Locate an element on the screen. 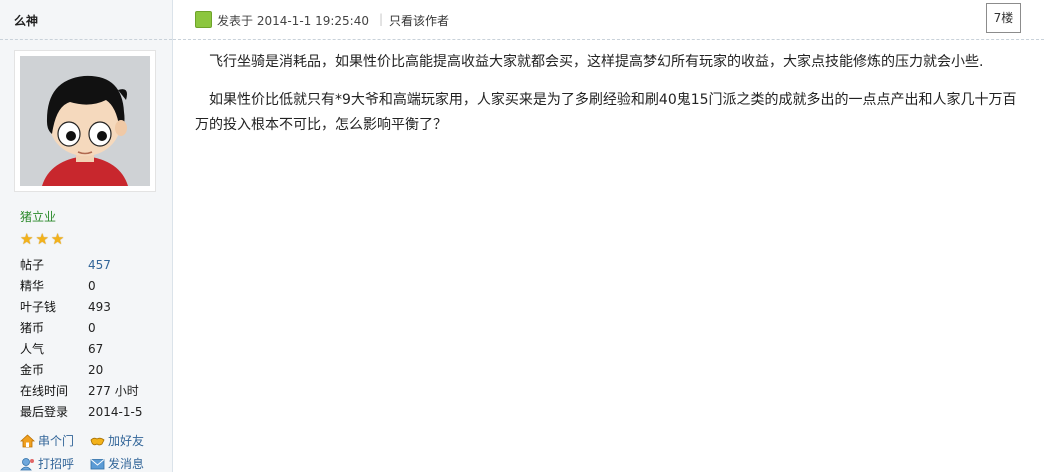  stat-gold: 金币 20 is located at coordinates (95, 370).